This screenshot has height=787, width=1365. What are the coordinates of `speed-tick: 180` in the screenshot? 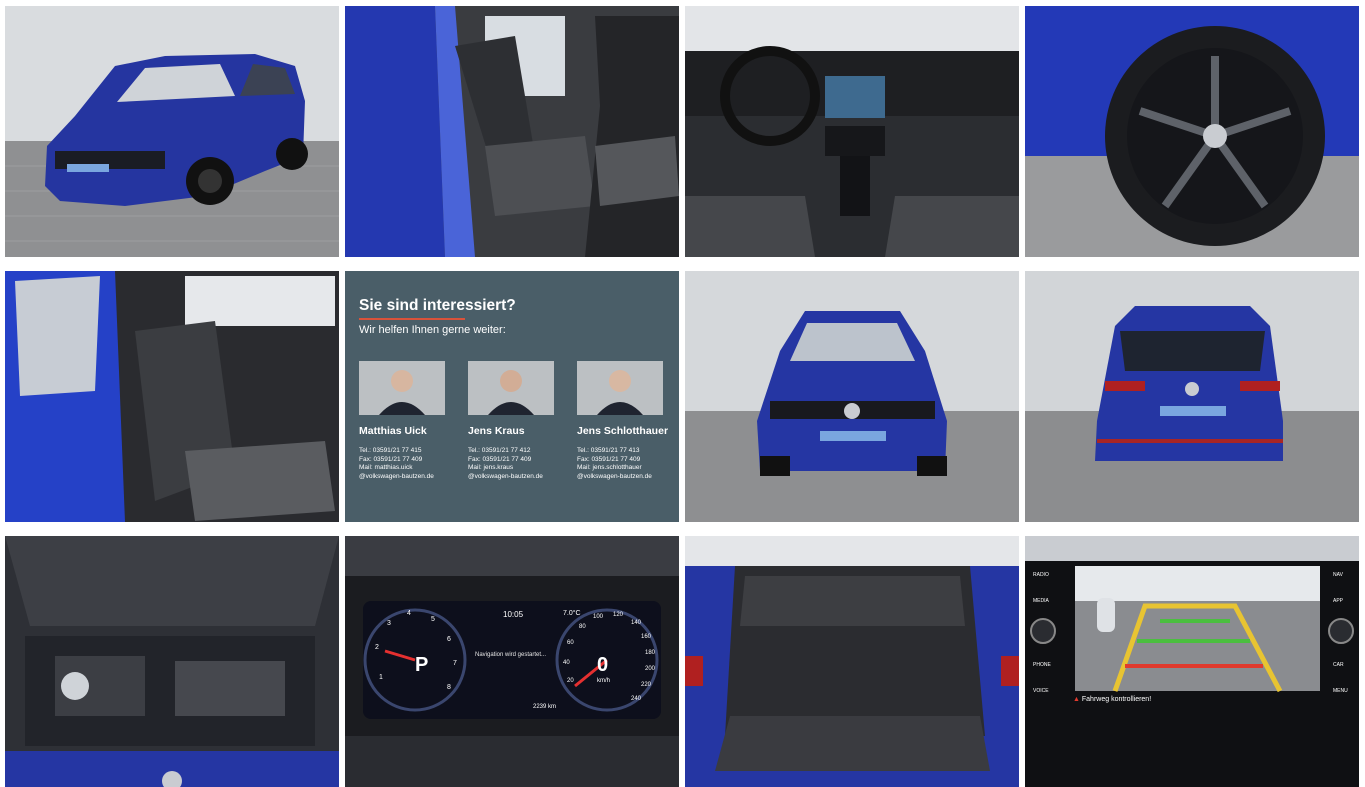 It's located at (650, 653).